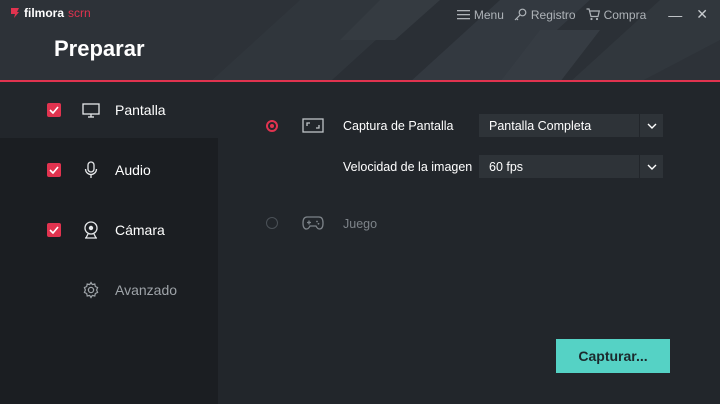  I want to click on game-capture-radio, so click(272, 223).